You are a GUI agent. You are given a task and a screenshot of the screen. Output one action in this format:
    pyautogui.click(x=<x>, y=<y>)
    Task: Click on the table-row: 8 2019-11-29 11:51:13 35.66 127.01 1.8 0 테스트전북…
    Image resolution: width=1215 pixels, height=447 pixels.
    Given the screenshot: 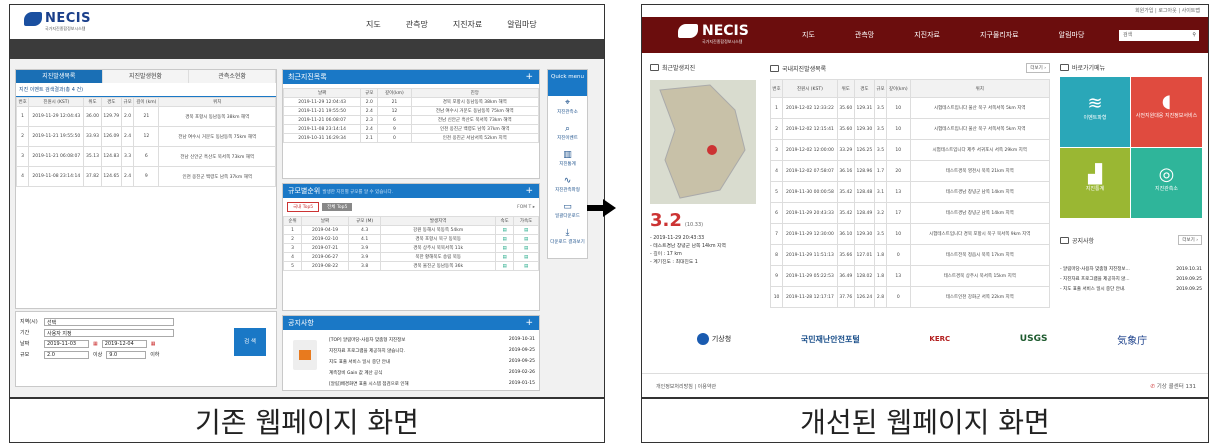 What is the action you would take?
    pyautogui.click(x=909, y=255)
    